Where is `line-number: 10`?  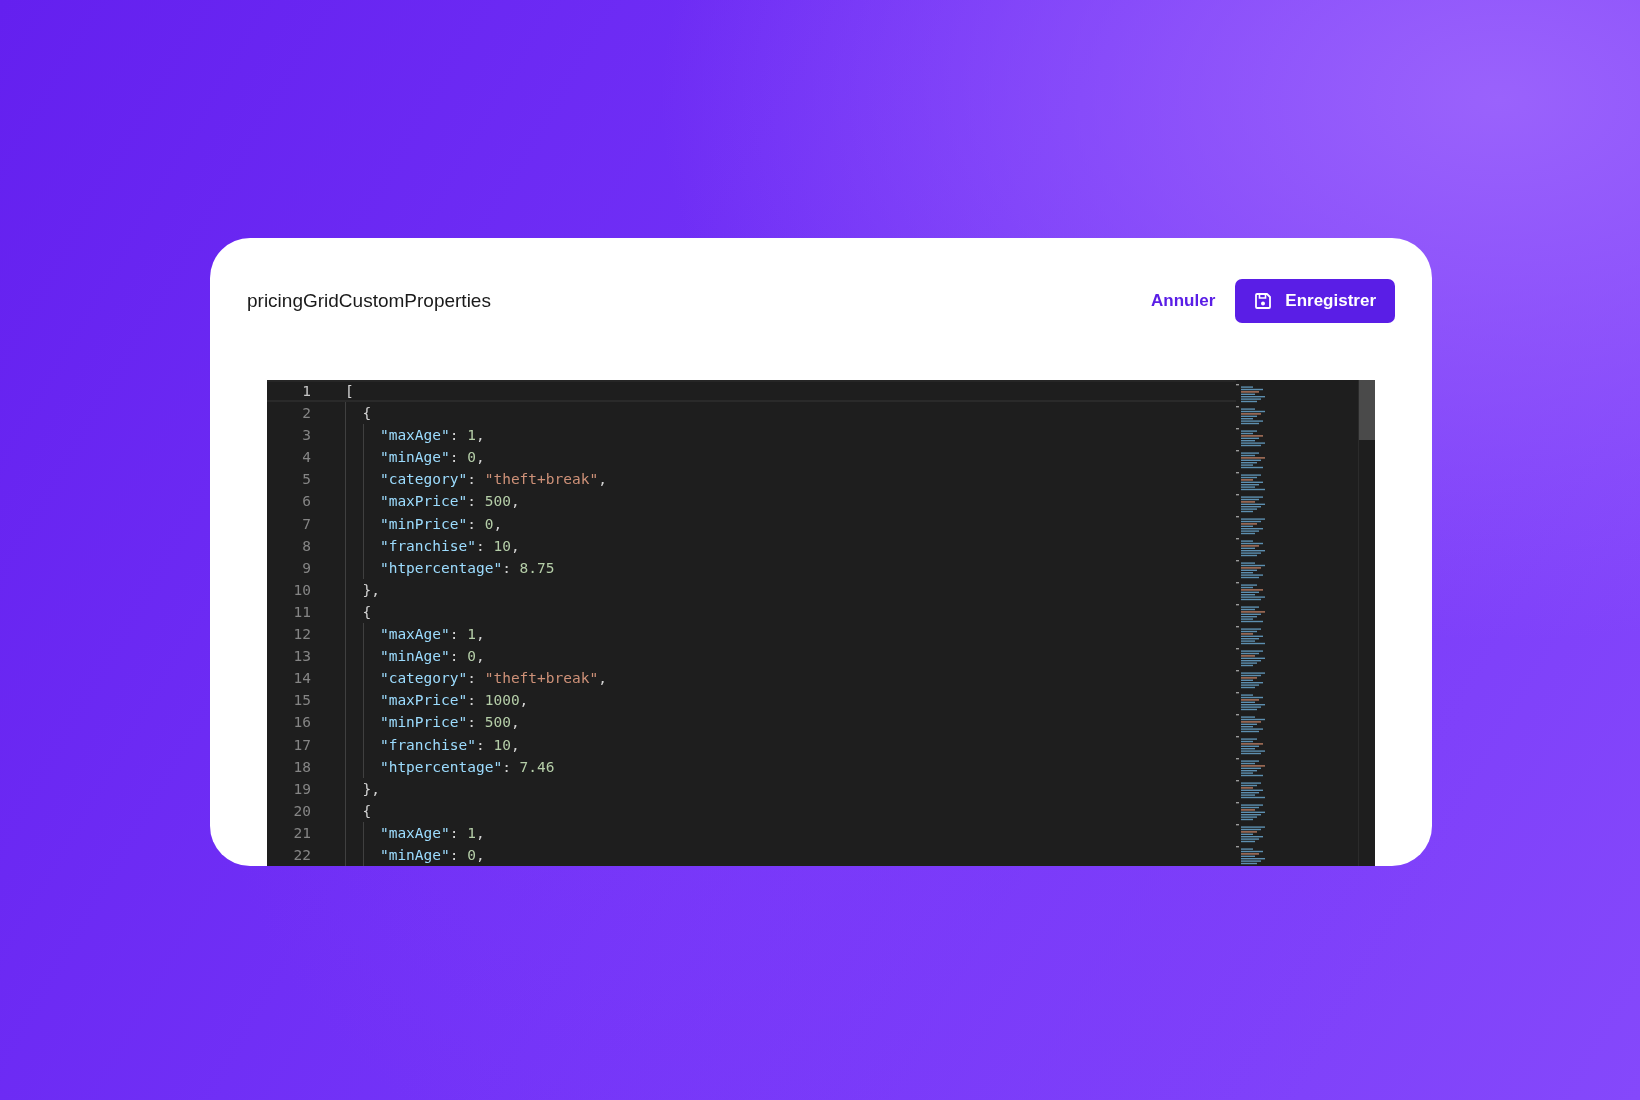 line-number: 10 is located at coordinates (301, 590).